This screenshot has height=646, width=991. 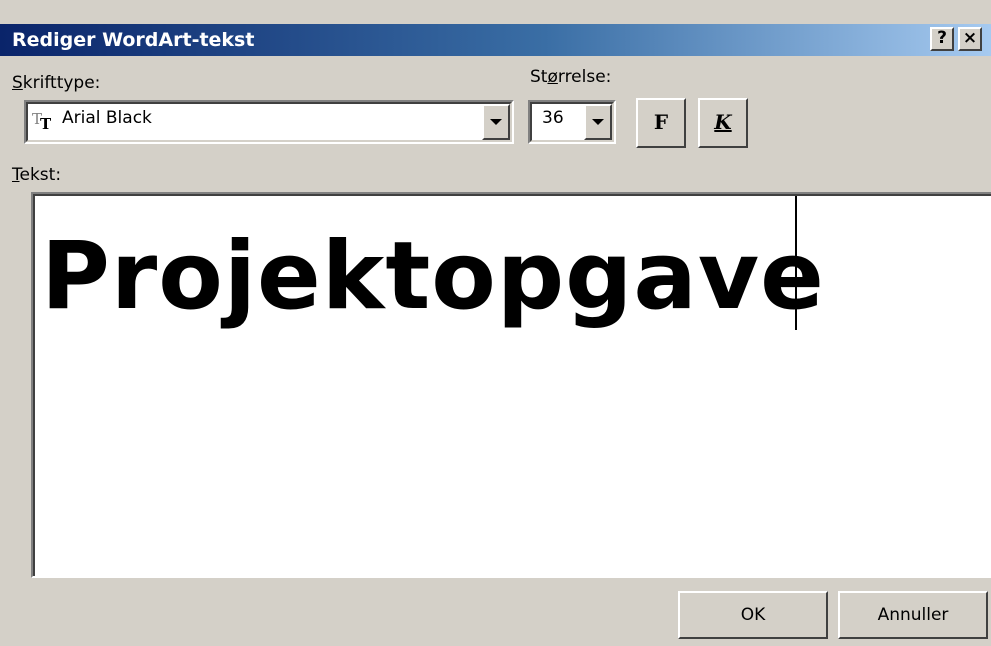 I want to click on svg-text: T, so click(x=46, y=123).